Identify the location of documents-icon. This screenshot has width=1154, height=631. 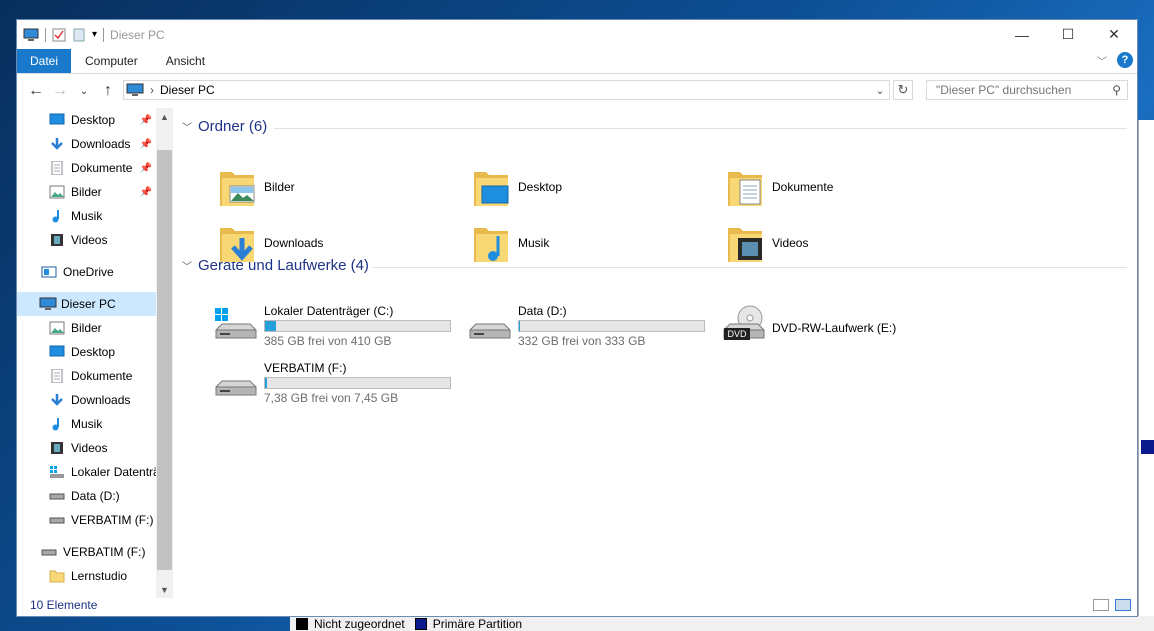
(57, 168).